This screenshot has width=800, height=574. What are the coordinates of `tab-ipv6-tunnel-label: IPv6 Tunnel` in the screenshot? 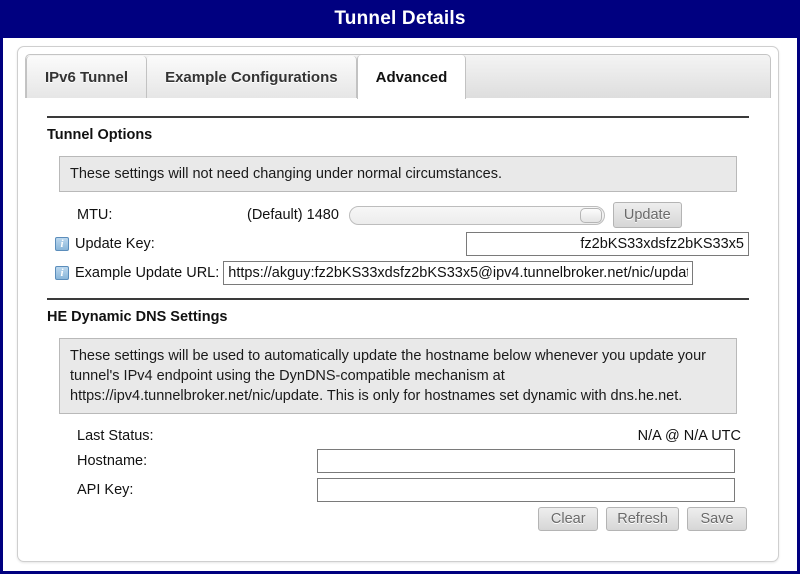 It's located at (87, 77).